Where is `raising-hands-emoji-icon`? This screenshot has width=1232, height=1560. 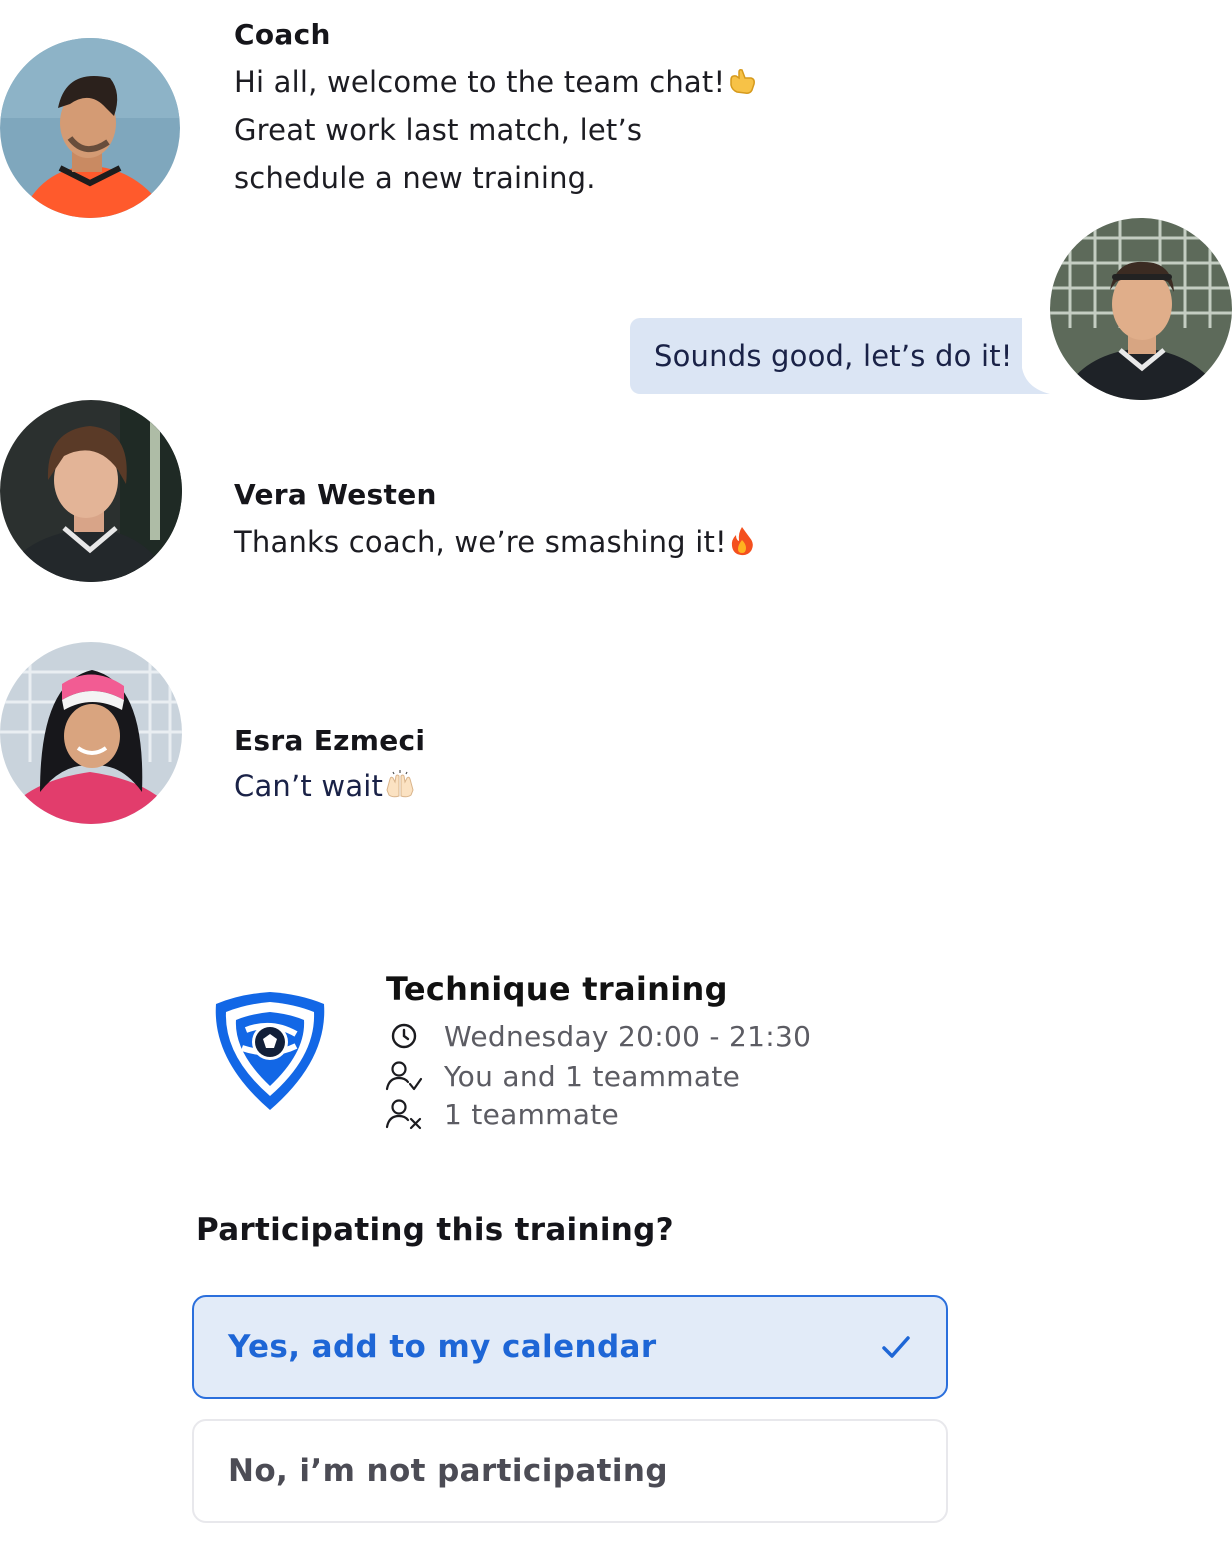 raising-hands-emoji-icon is located at coordinates (400, 790).